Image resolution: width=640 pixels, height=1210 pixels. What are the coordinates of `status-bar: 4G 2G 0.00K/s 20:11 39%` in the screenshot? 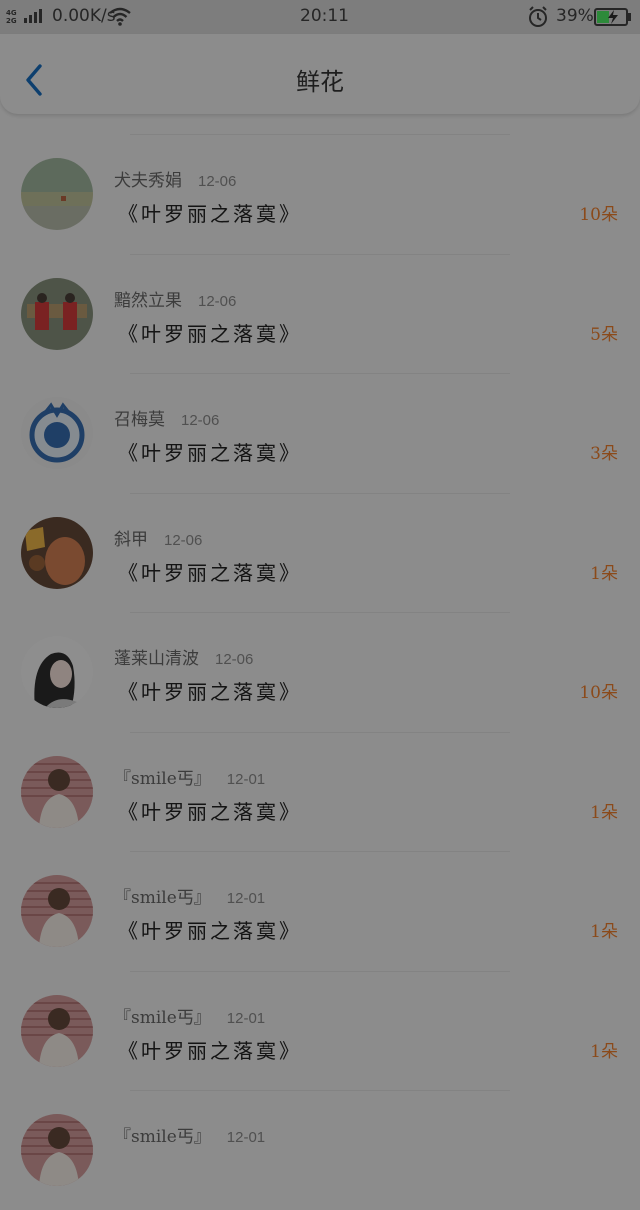 It's located at (320, 17).